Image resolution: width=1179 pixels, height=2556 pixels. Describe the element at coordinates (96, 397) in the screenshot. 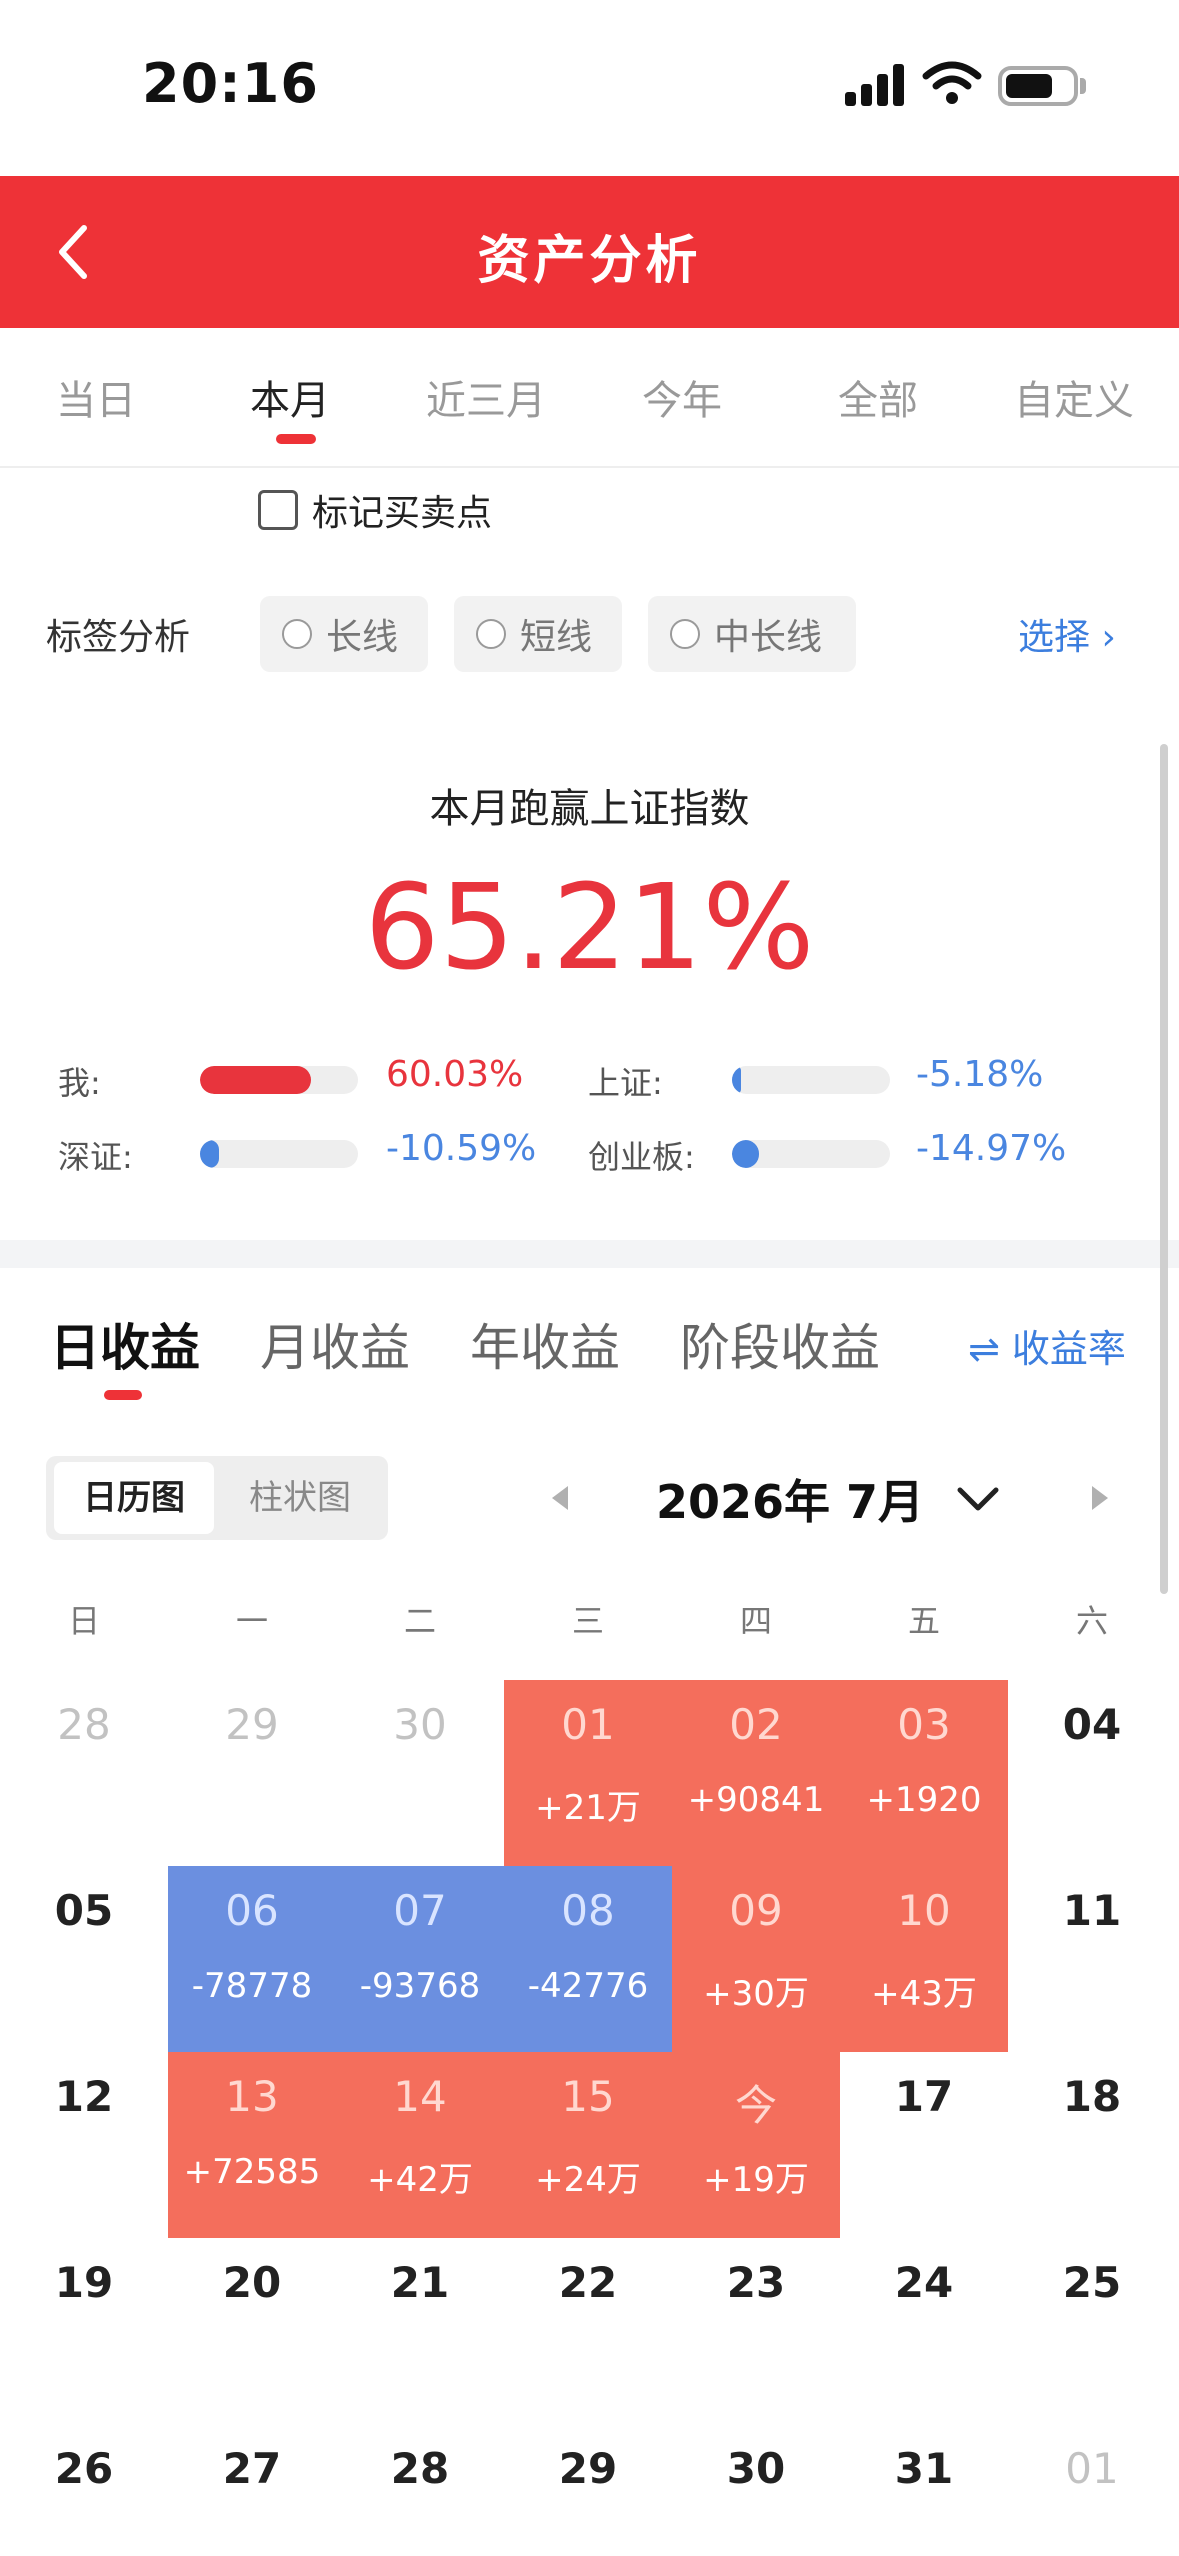

I see `tab-today: 当日` at that location.